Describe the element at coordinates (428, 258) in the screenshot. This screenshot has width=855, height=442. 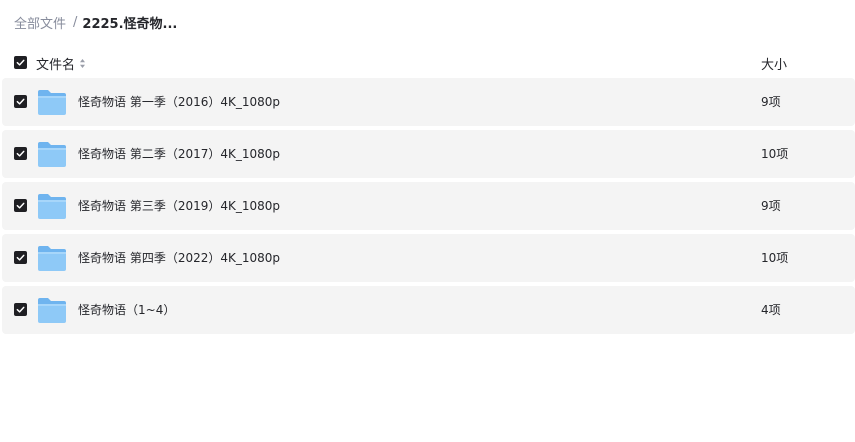
I see `file-row: 怪奇物语 第四季（2022）4K_1080p 10项` at that location.